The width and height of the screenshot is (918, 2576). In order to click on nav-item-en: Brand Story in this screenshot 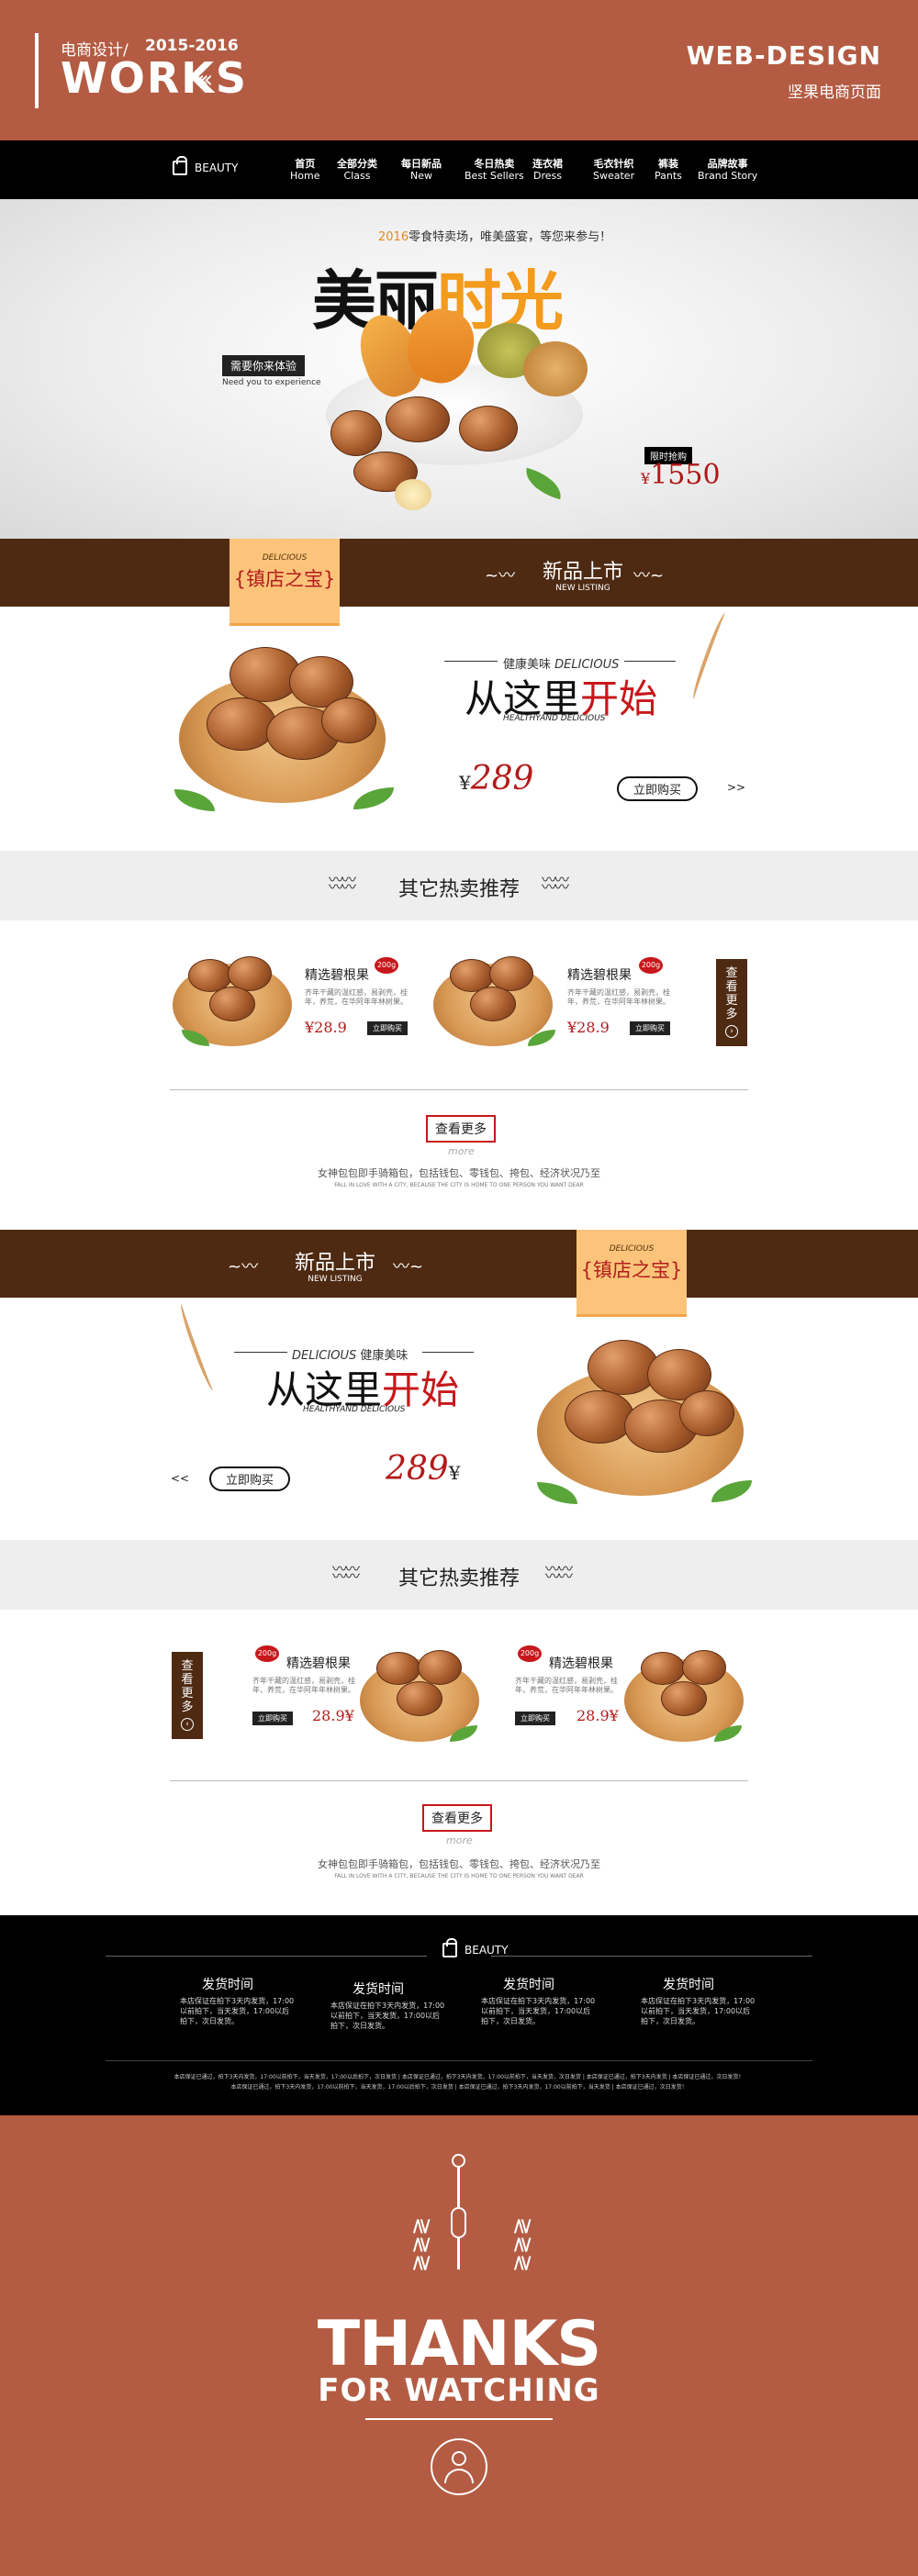, I will do `click(728, 176)`.